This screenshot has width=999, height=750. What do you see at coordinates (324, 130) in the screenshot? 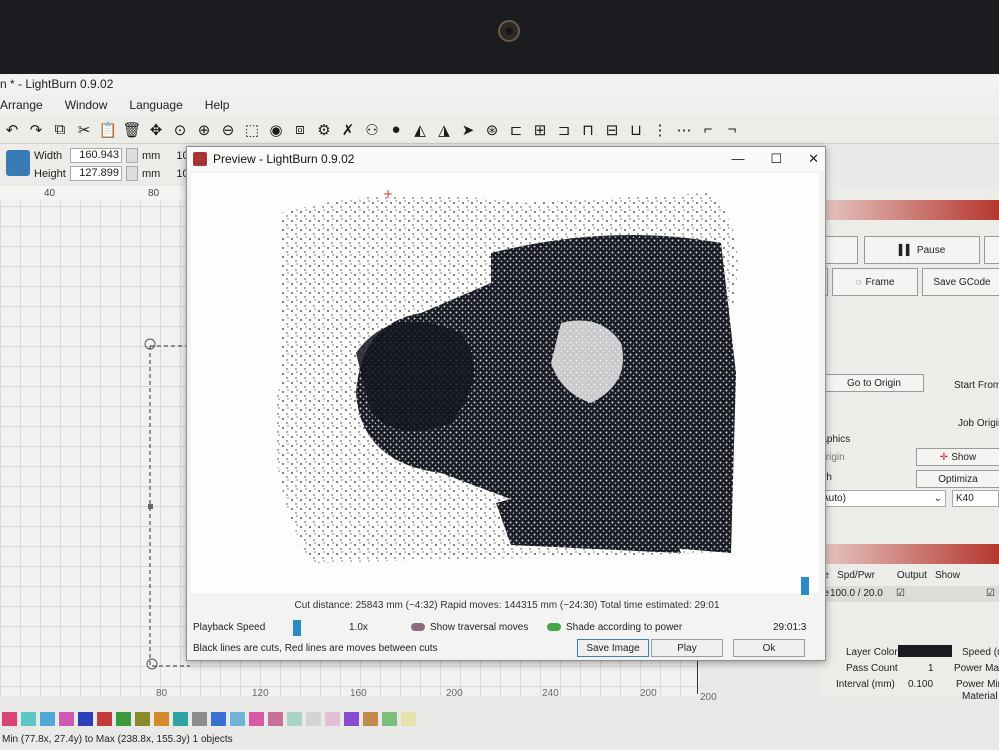
I see `settings-icon: ⚙` at bounding box center [324, 130].